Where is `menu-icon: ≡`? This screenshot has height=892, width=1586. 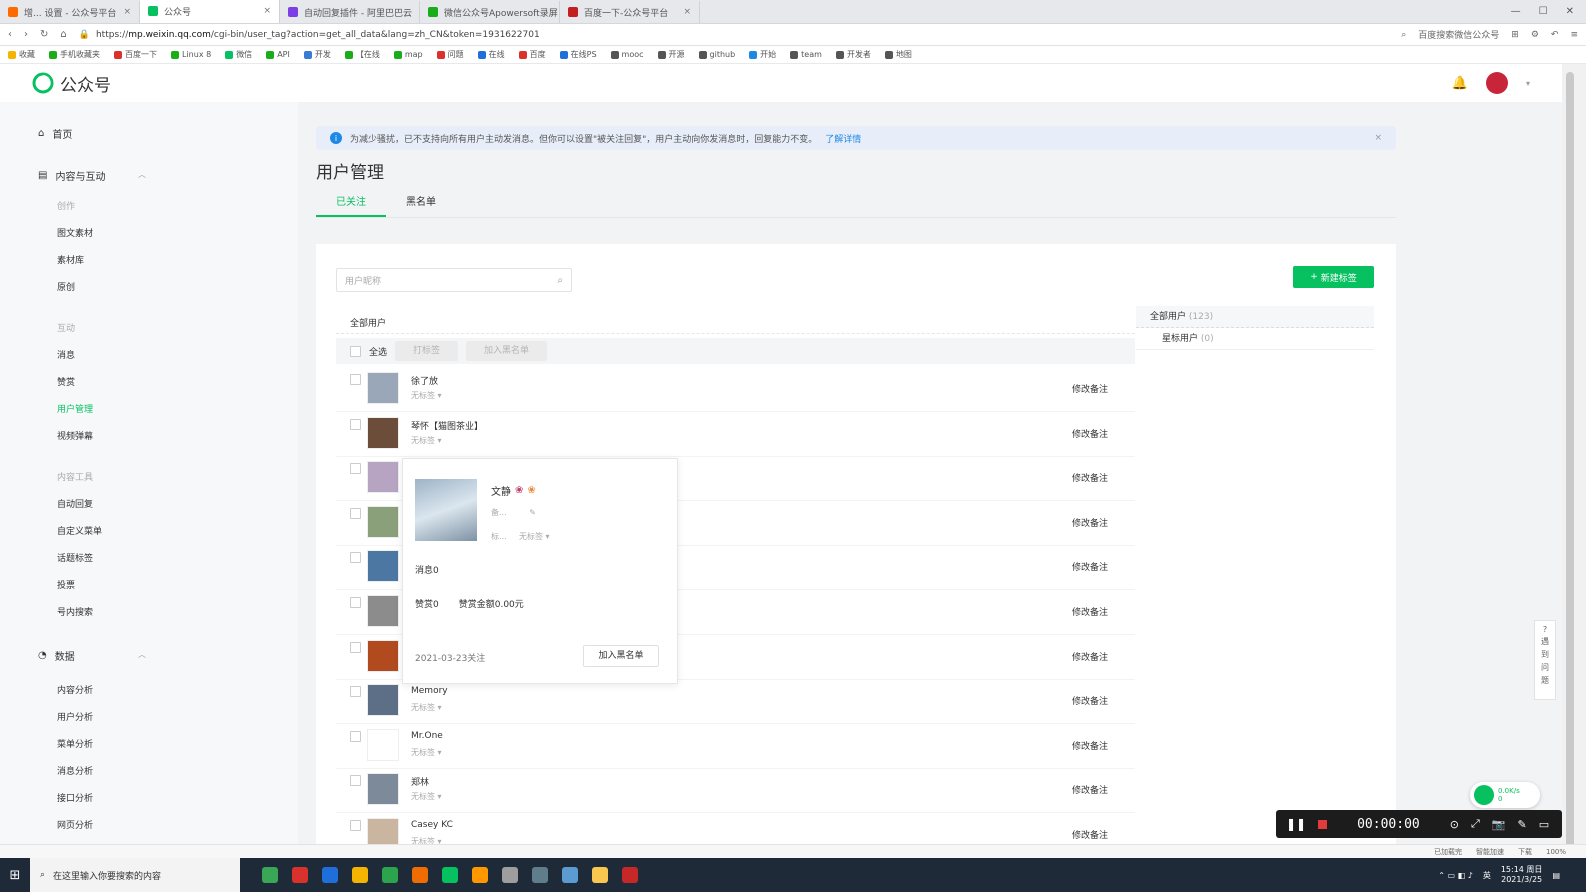
menu-icon: ≡ is located at coordinates (1574, 35).